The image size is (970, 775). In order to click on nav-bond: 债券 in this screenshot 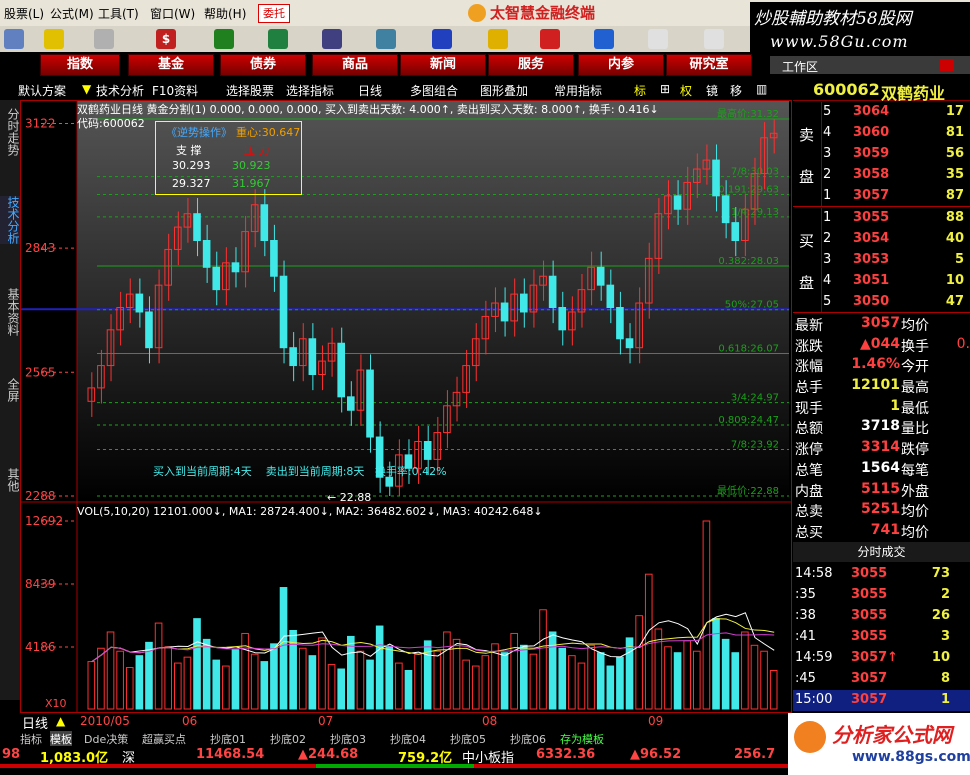, I will do `click(263, 65)`.